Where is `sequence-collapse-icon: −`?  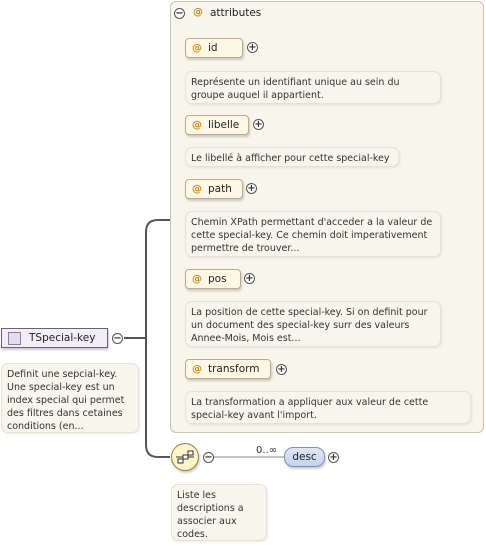 sequence-collapse-icon: − is located at coordinates (208, 457).